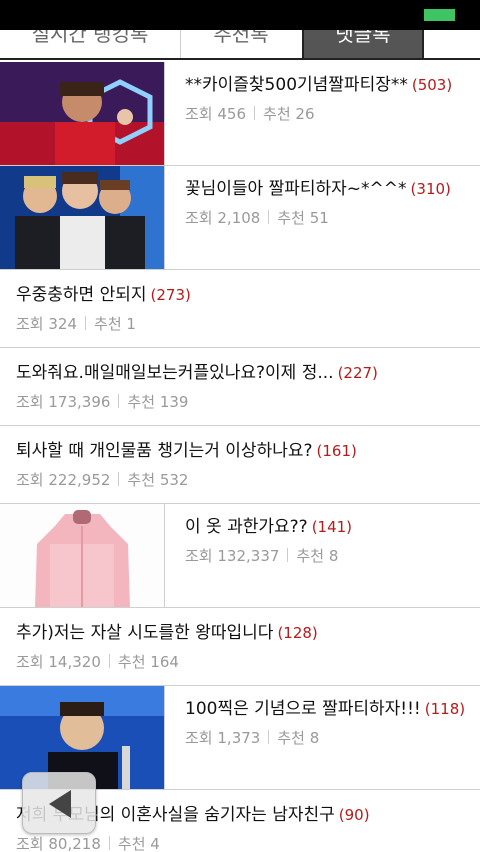 Image resolution: width=480 pixels, height=852 pixels. Describe the element at coordinates (240, 309) in the screenshot. I see `list-item: 우중충하면 안되지 (273) 조회 324 추천 1` at that location.